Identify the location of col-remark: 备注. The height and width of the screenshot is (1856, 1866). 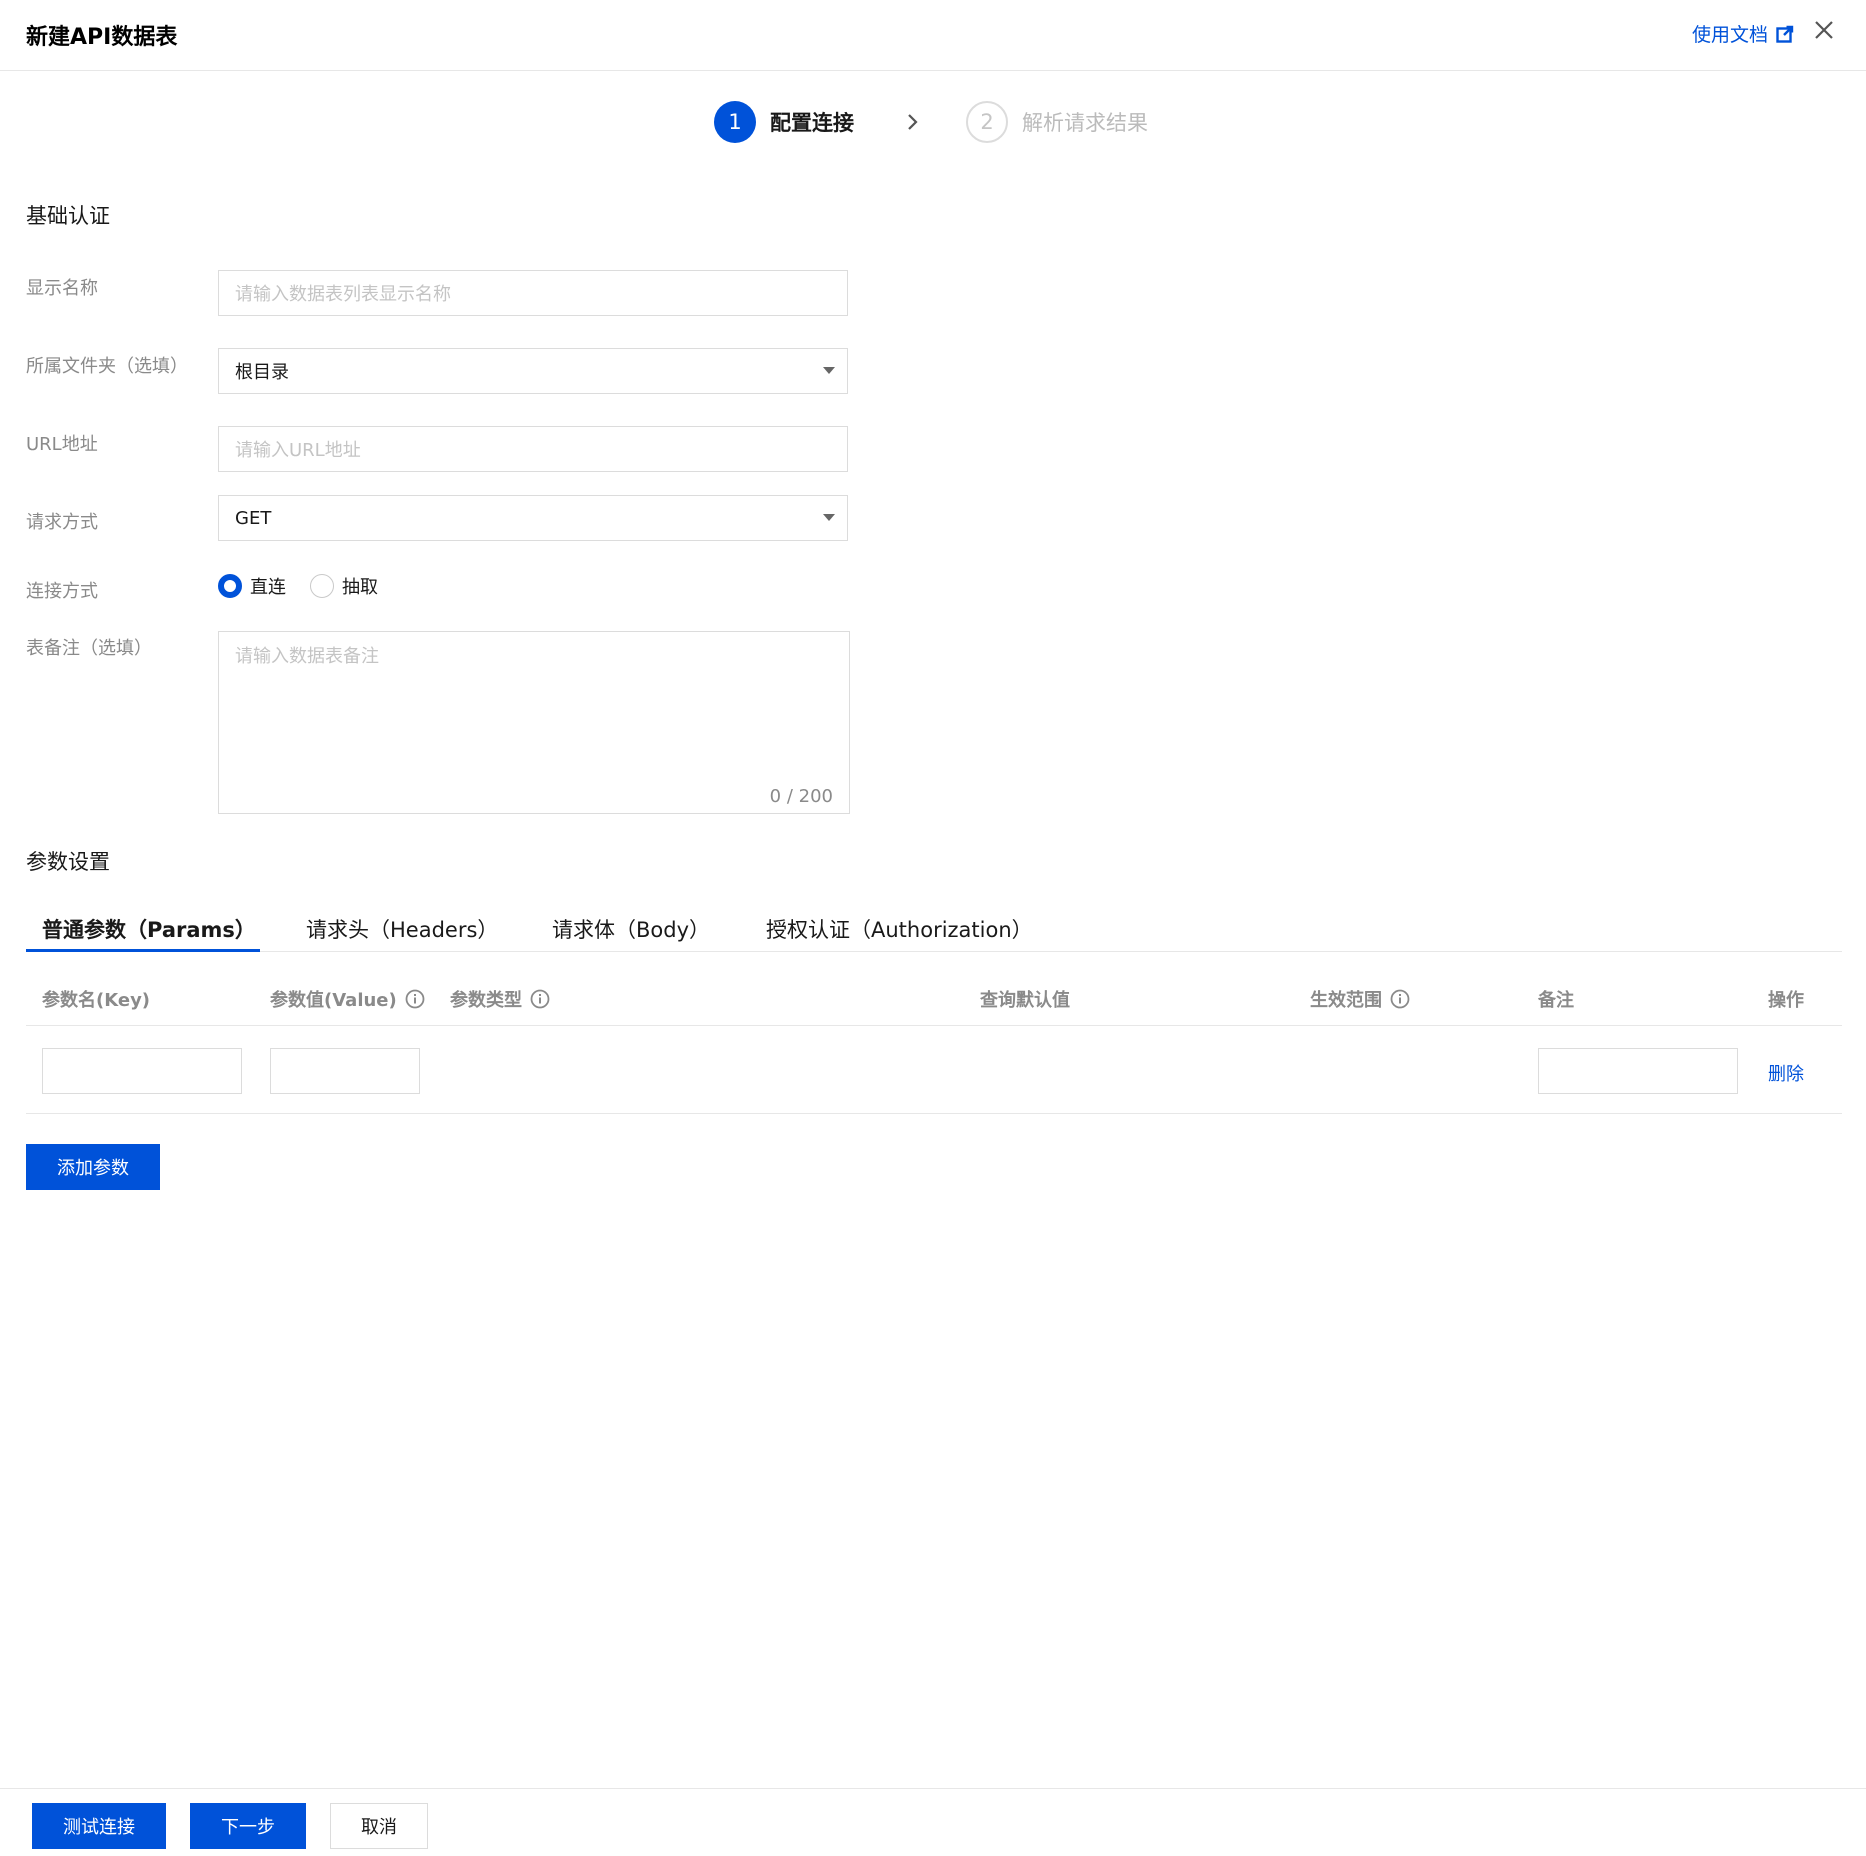
(1556, 1000).